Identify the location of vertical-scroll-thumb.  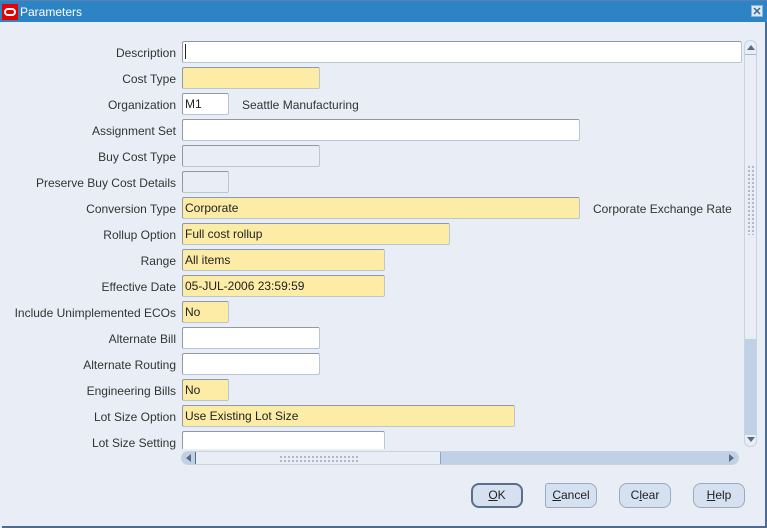
(750, 197).